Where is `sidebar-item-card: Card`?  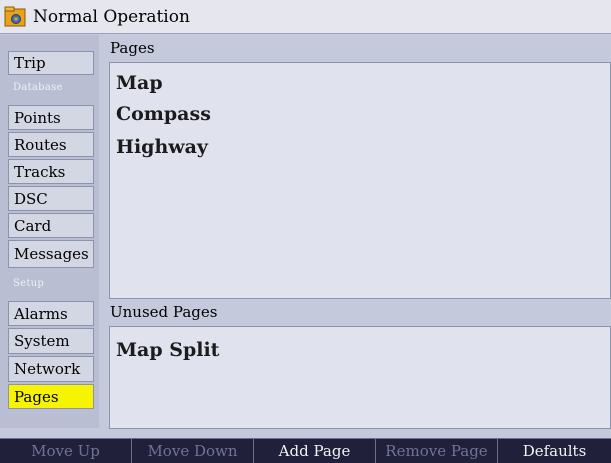 sidebar-item-card: Card is located at coordinates (51, 225).